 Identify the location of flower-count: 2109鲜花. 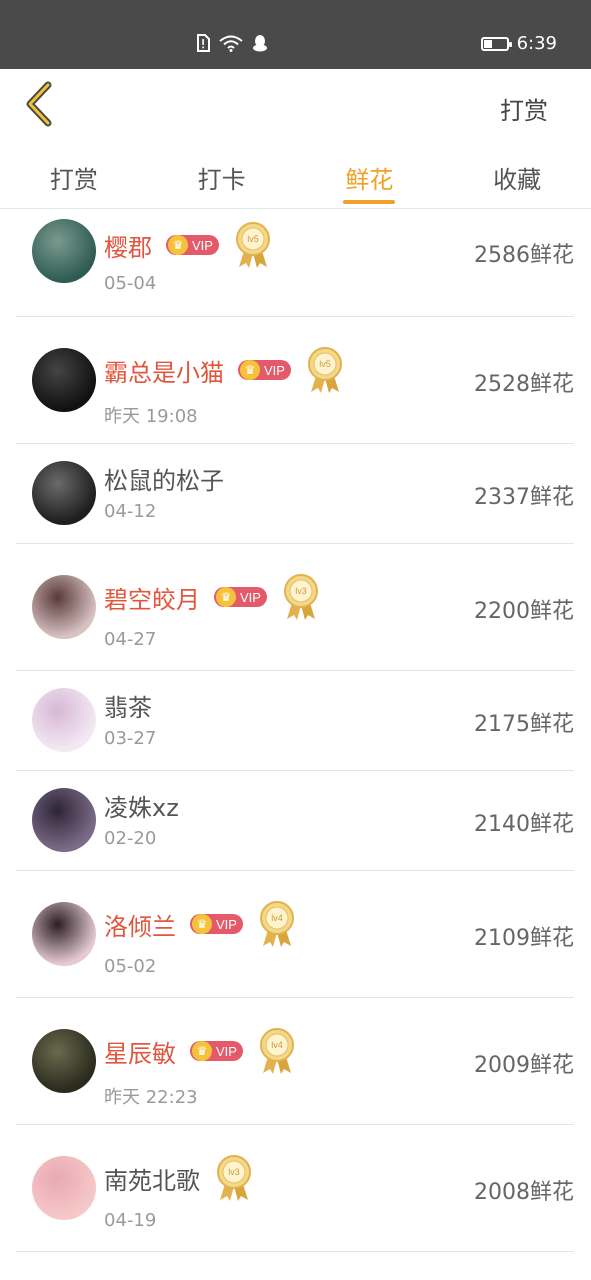
(524, 938).